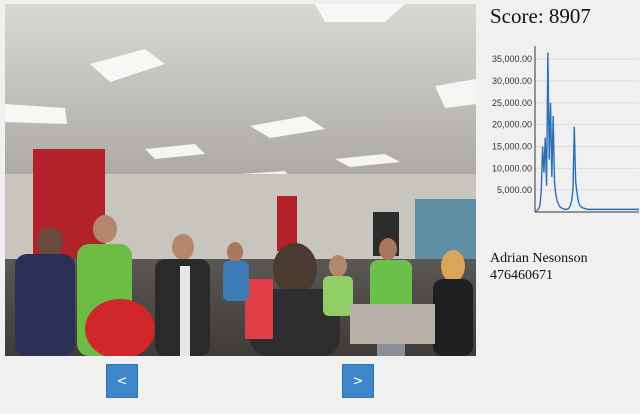 The image size is (640, 414). I want to click on player-id: 476460671, so click(521, 275).